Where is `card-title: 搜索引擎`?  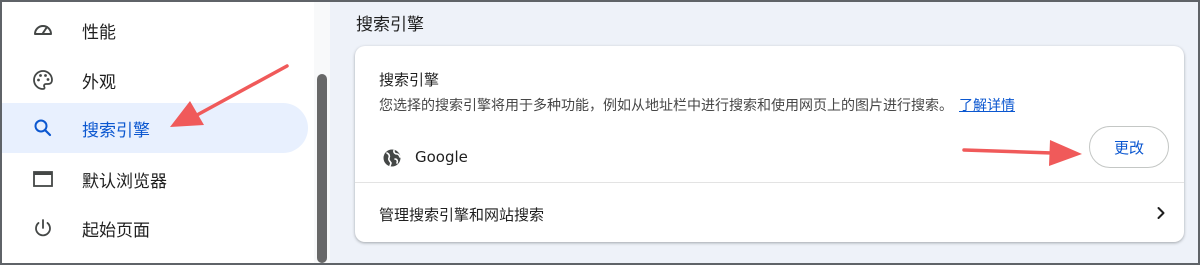 card-title: 搜索引擎 is located at coordinates (409, 80).